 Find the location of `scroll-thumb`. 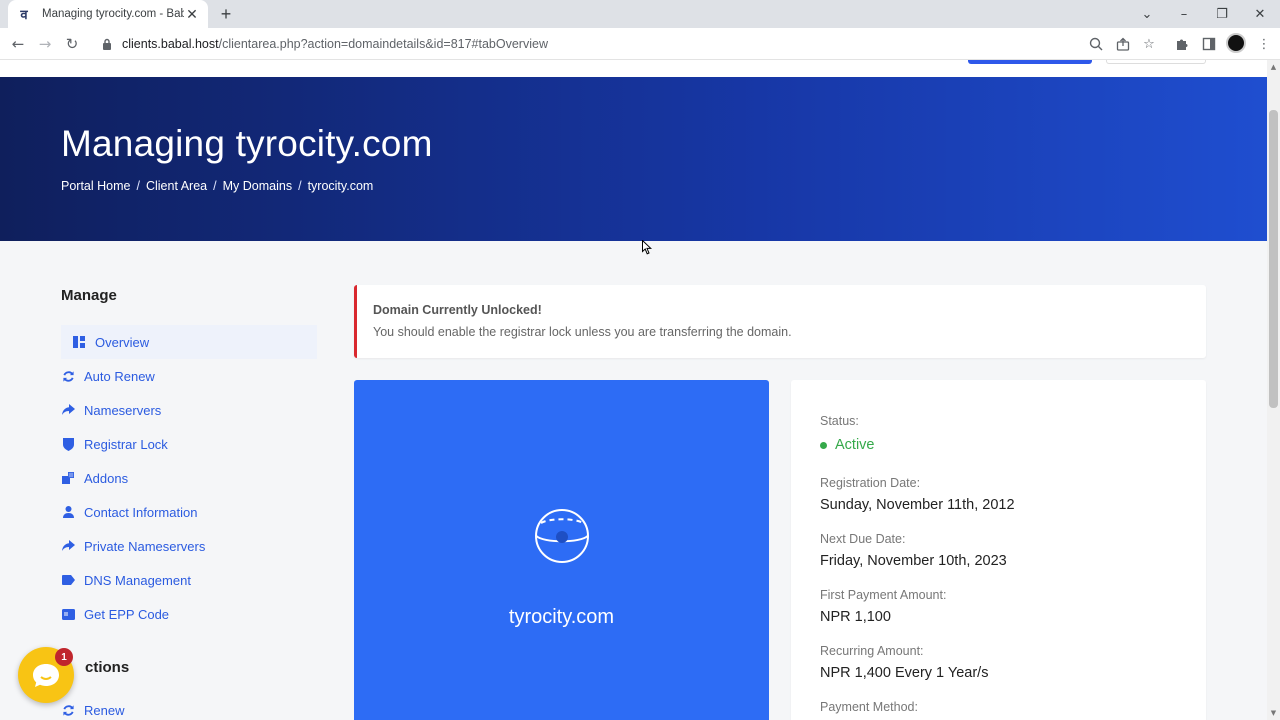

scroll-thumb is located at coordinates (1273, 259).